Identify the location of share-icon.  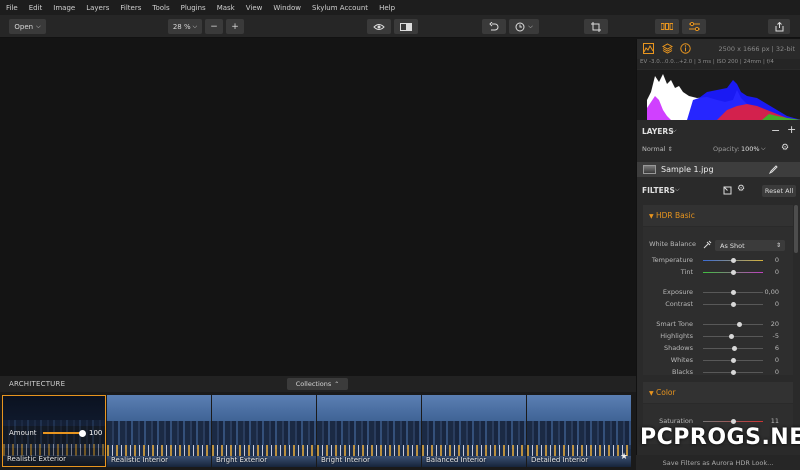
(779, 26).